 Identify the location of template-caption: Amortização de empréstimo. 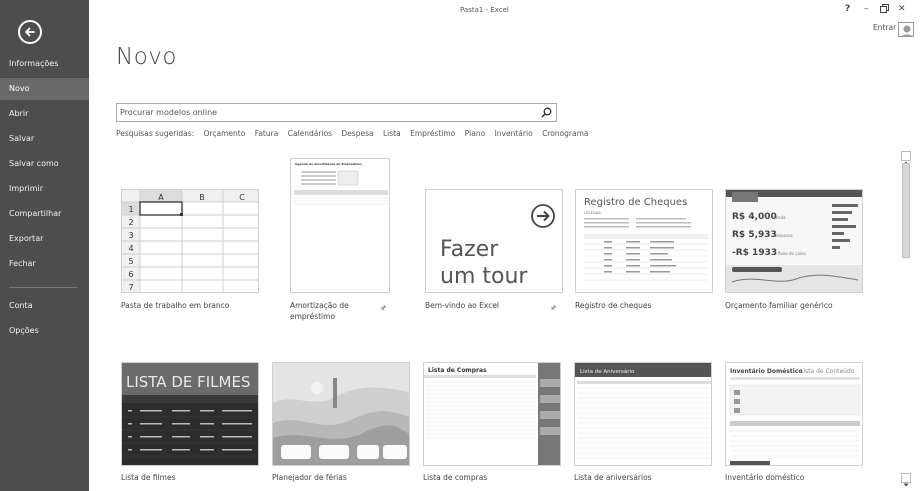
(319, 311).